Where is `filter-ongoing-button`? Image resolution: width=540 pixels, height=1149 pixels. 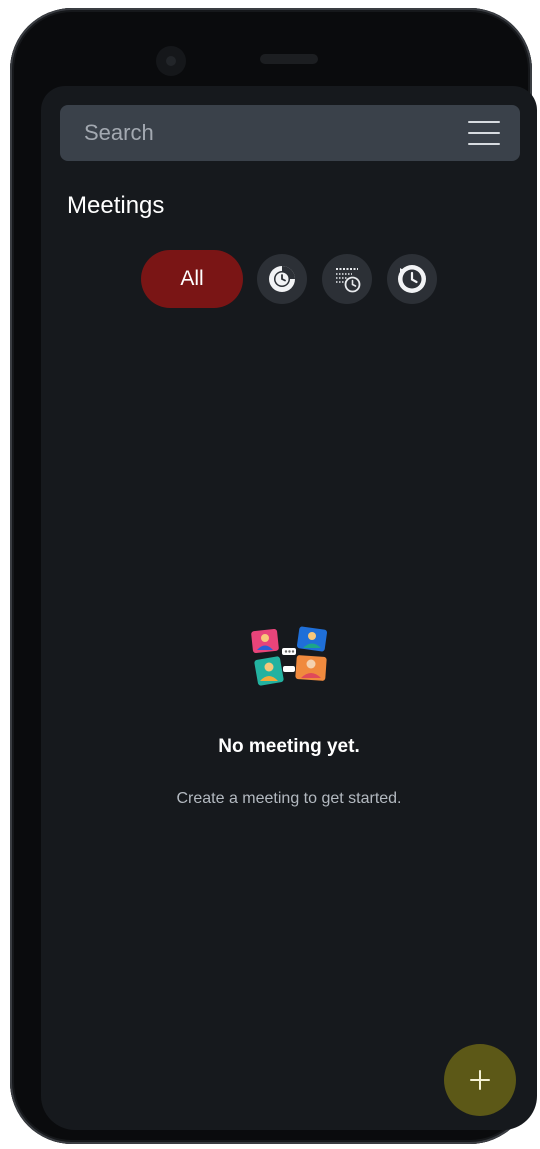
filter-ongoing-button is located at coordinates (282, 279).